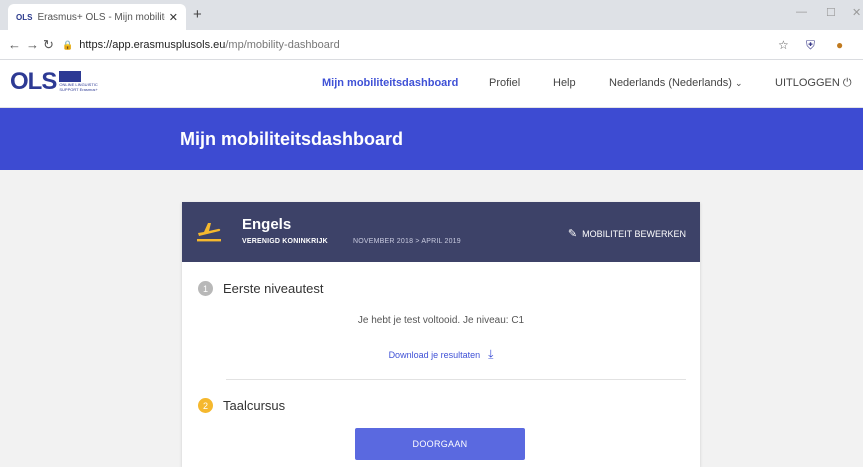 Image resolution: width=863 pixels, height=467 pixels. What do you see at coordinates (491, 354) in the screenshot?
I see `download-icon: ⤓` at bounding box center [491, 354].